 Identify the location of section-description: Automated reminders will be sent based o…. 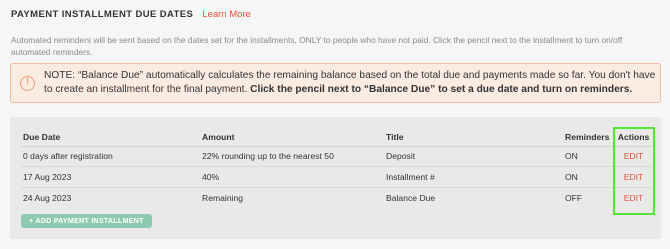
(317, 46).